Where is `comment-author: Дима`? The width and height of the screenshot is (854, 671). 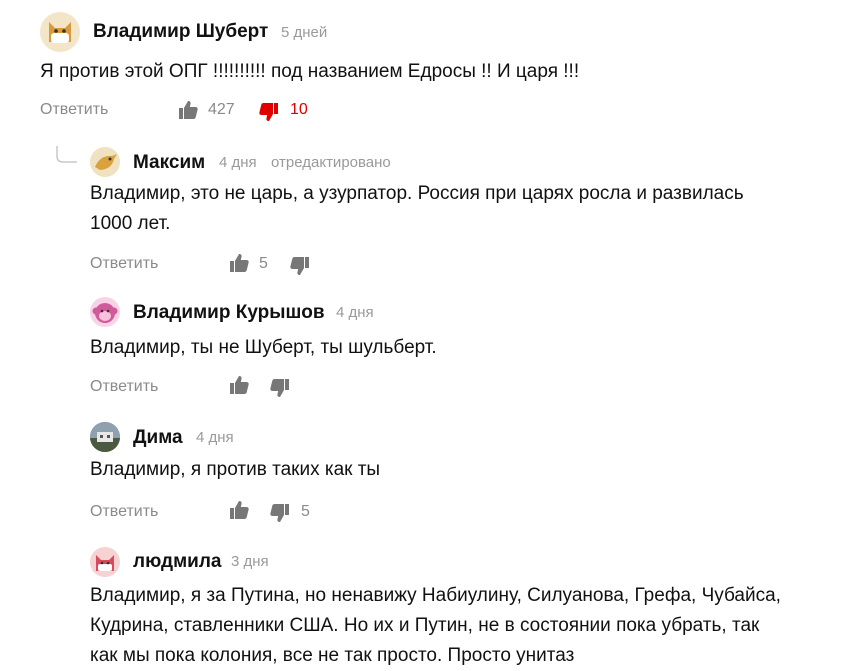 comment-author: Дима is located at coordinates (158, 438).